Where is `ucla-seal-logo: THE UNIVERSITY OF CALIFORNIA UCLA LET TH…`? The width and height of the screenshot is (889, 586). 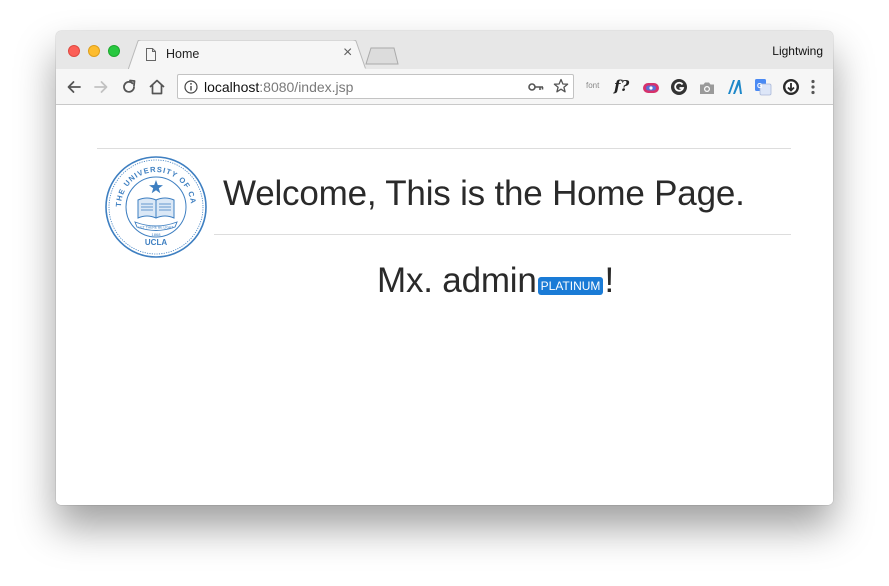 ucla-seal-logo: THE UNIVERSITY OF CALIFORNIA UCLA LET TH… is located at coordinates (156, 207).